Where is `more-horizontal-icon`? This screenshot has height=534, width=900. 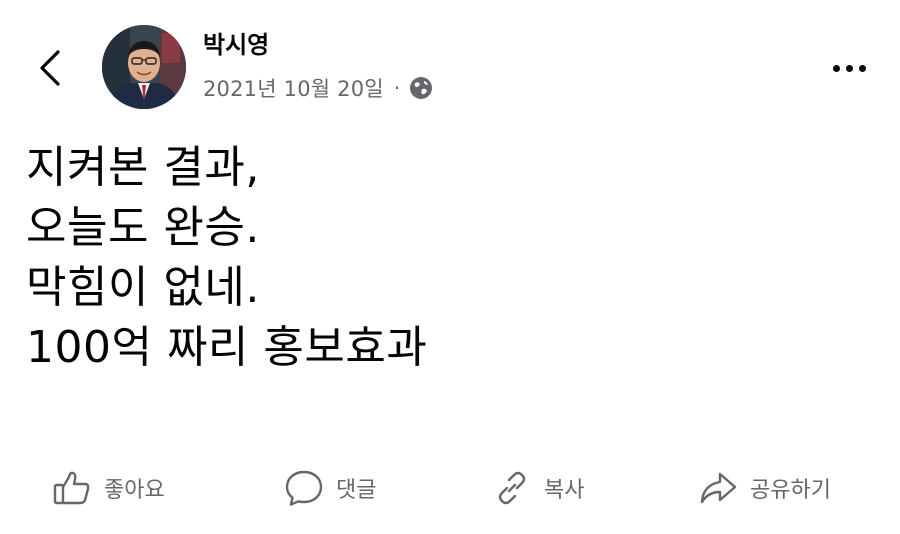 more-horizontal-icon is located at coordinates (836, 68).